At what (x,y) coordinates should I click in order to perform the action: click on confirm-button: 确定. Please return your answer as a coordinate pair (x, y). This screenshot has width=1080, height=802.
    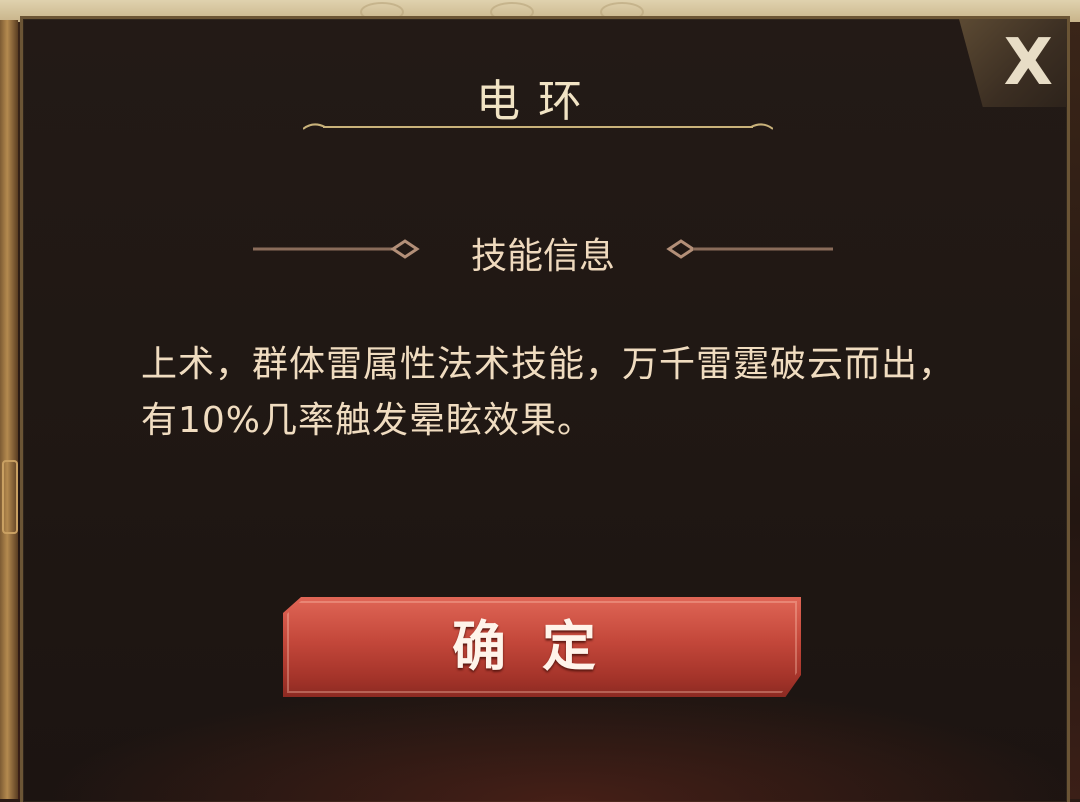
    Looking at the image, I should click on (542, 647).